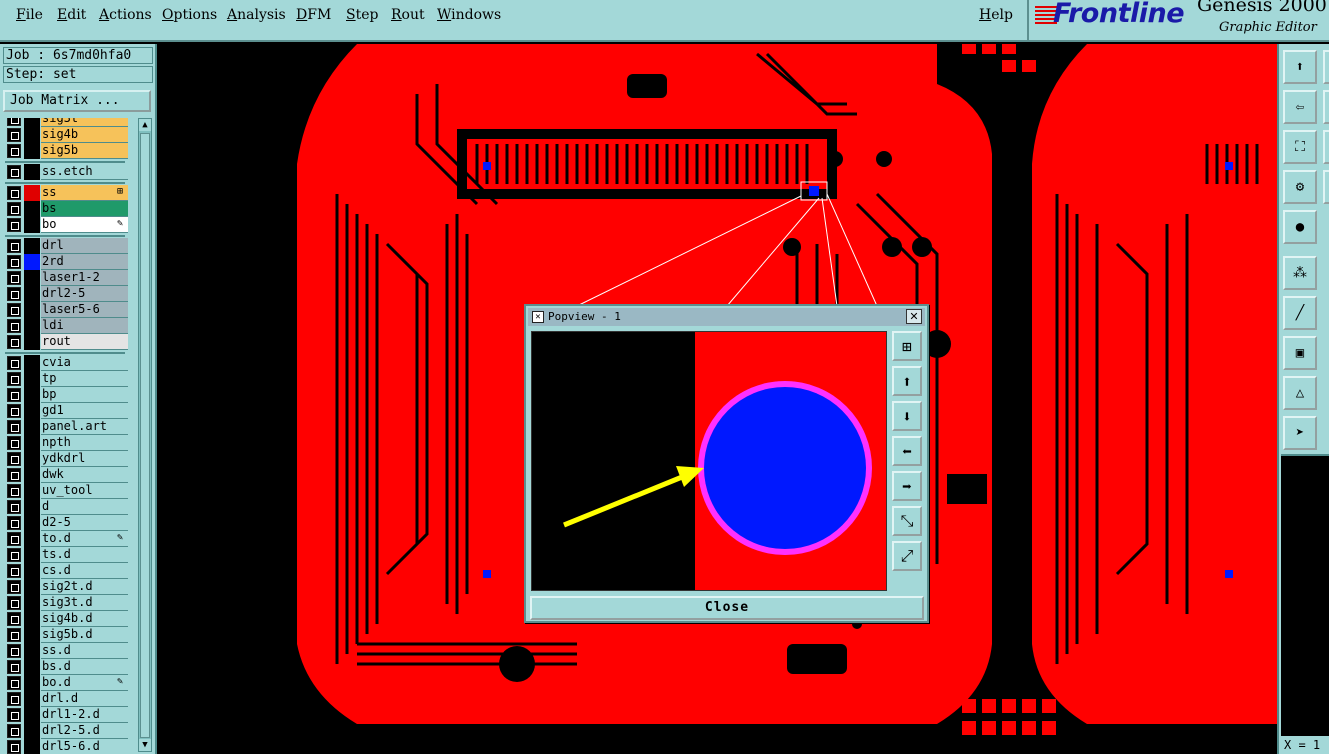 This screenshot has height=754, width=1329. What do you see at coordinates (125, 15) in the screenshot?
I see `menu-actions: Actions` at bounding box center [125, 15].